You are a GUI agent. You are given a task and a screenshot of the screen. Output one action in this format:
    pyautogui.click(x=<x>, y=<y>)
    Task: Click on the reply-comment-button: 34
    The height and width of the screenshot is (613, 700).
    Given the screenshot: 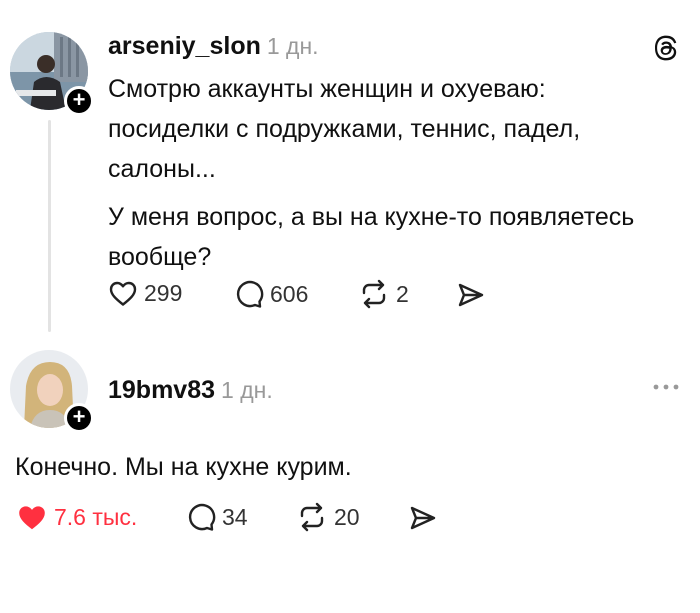 What is the action you would take?
    pyautogui.click(x=217, y=517)
    